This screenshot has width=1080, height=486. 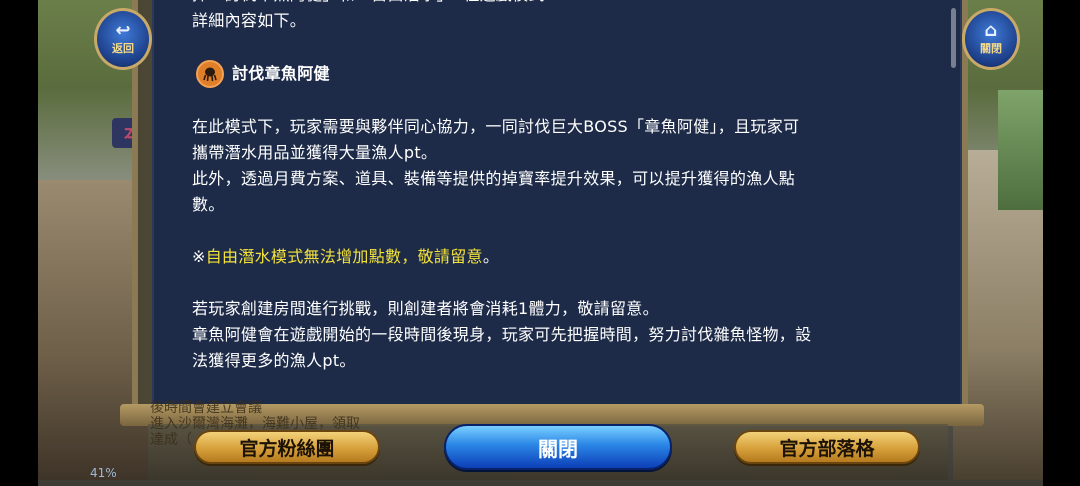 What do you see at coordinates (953, 38) in the screenshot?
I see `scrollbar` at bounding box center [953, 38].